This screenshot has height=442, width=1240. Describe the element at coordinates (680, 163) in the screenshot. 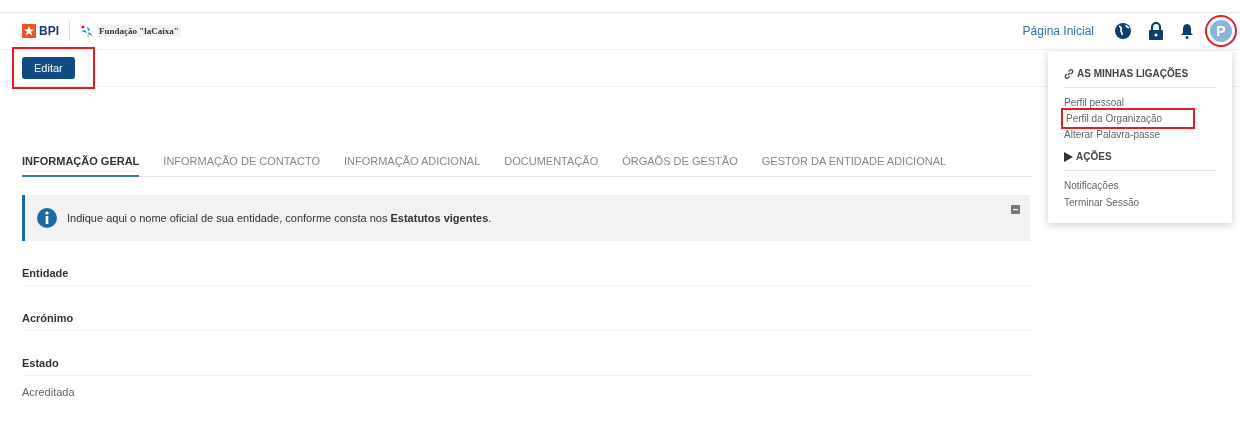

I see `tab: ÓRGAÕS DE GESTÃO` at that location.